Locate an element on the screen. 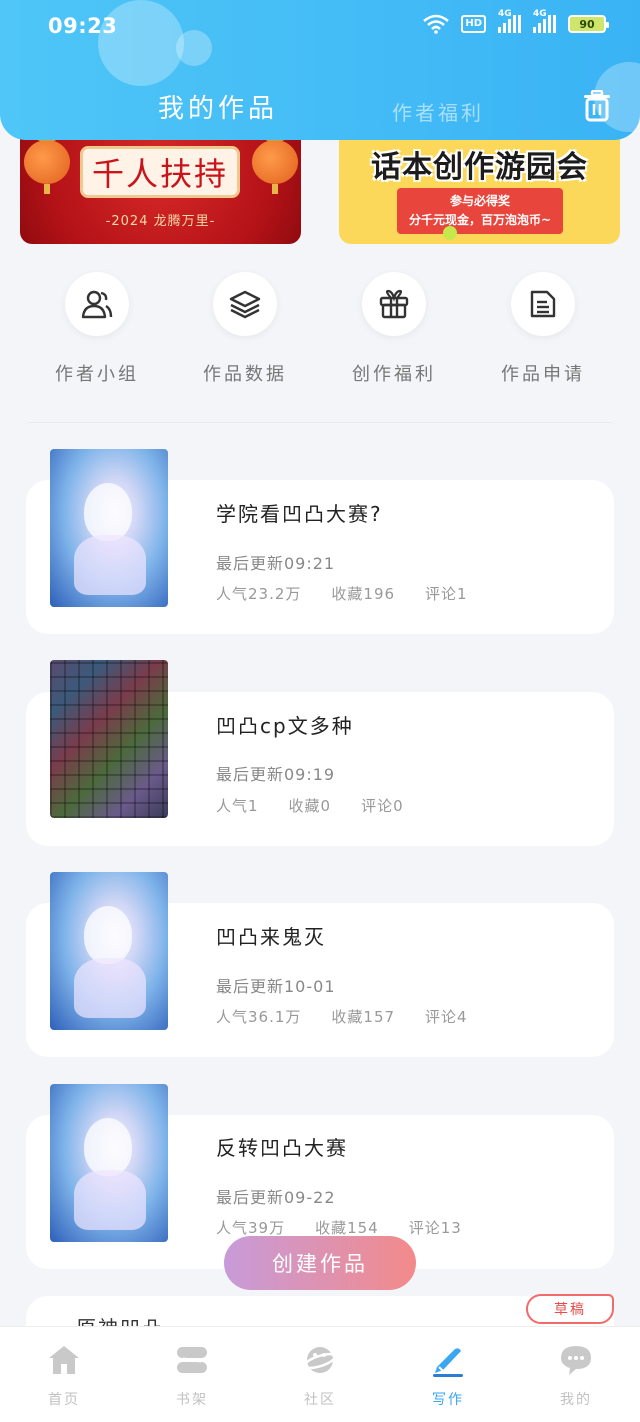 This screenshot has width=640, height=1422. action-work-application: 作品申请 is located at coordinates (543, 329).